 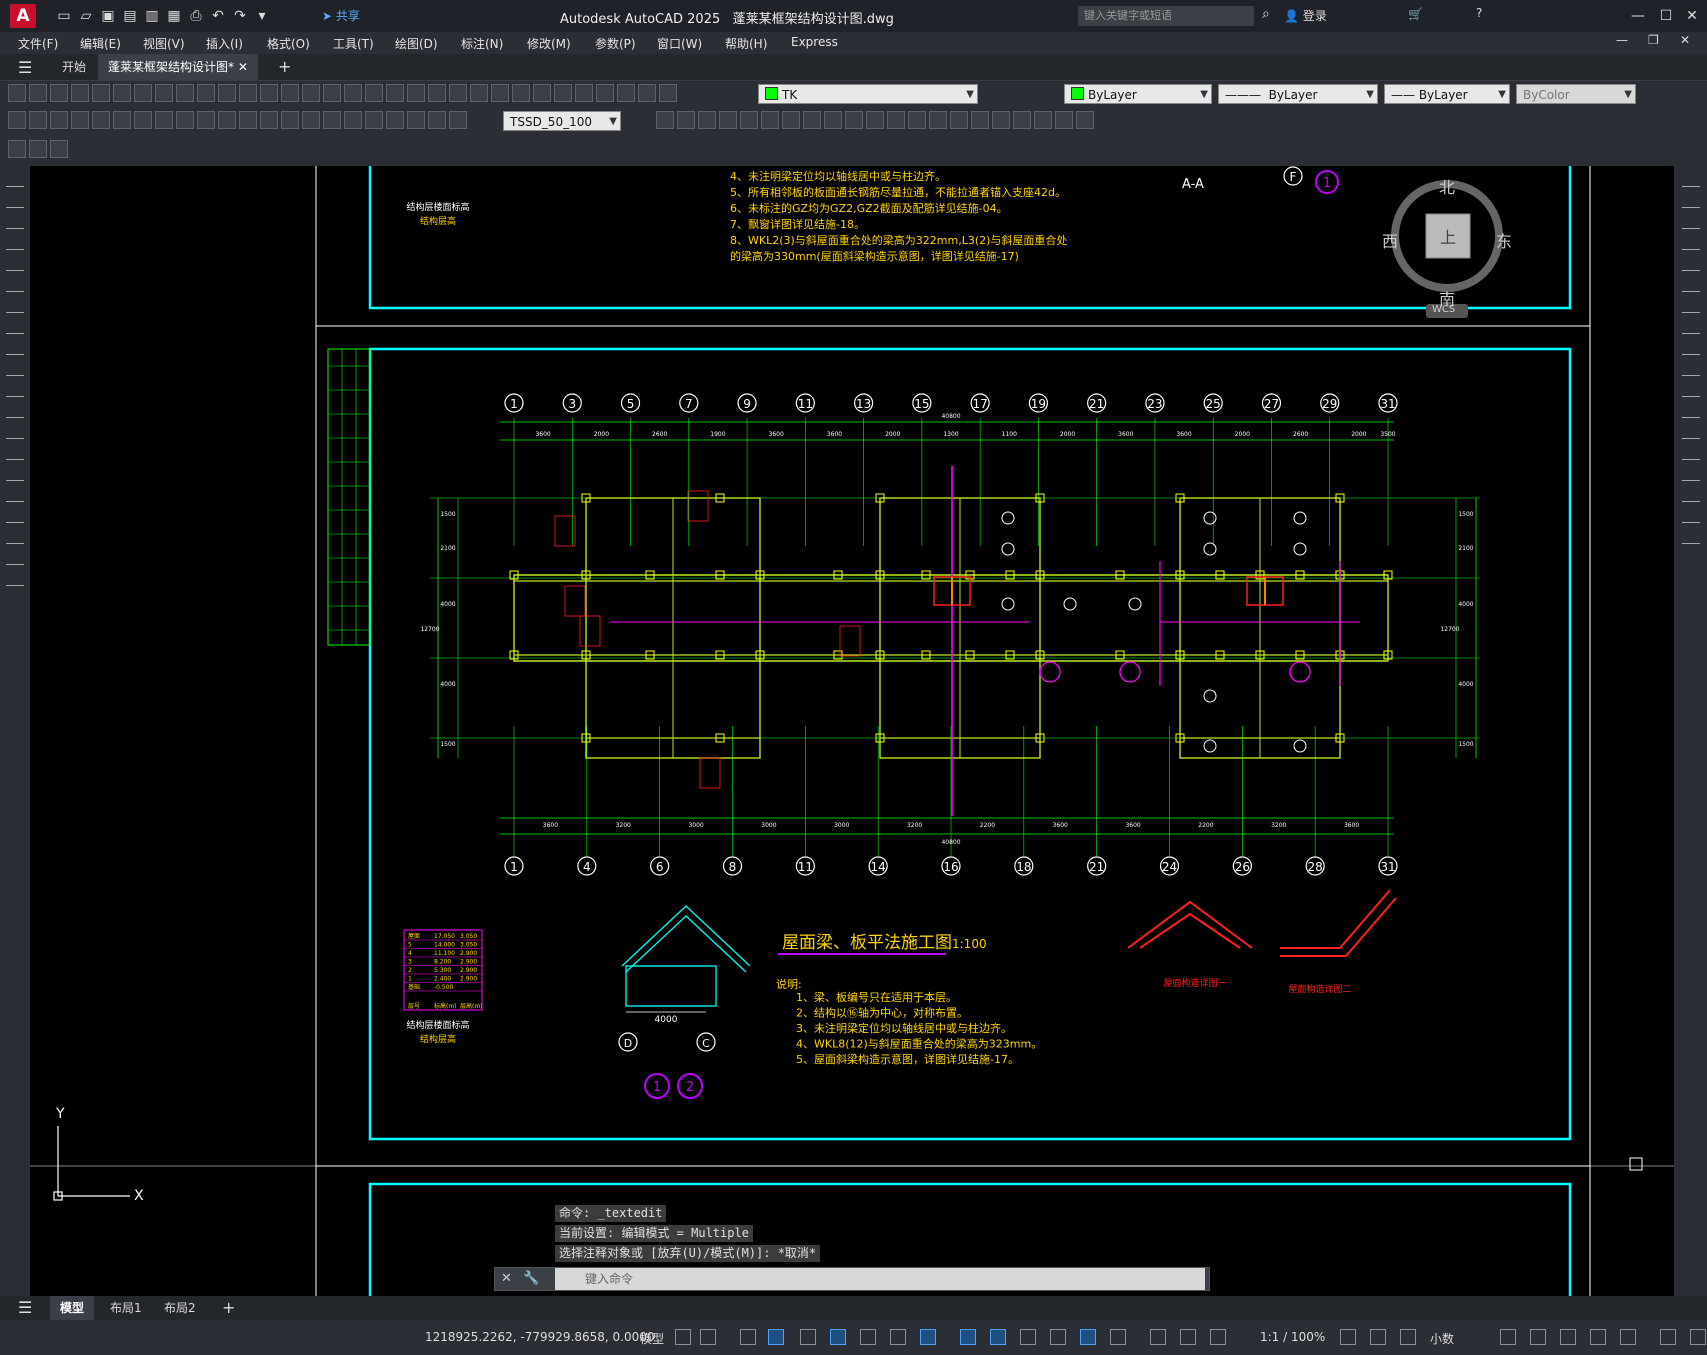 What do you see at coordinates (1266, 14) in the screenshot?
I see `search-icon: ⌕` at bounding box center [1266, 14].